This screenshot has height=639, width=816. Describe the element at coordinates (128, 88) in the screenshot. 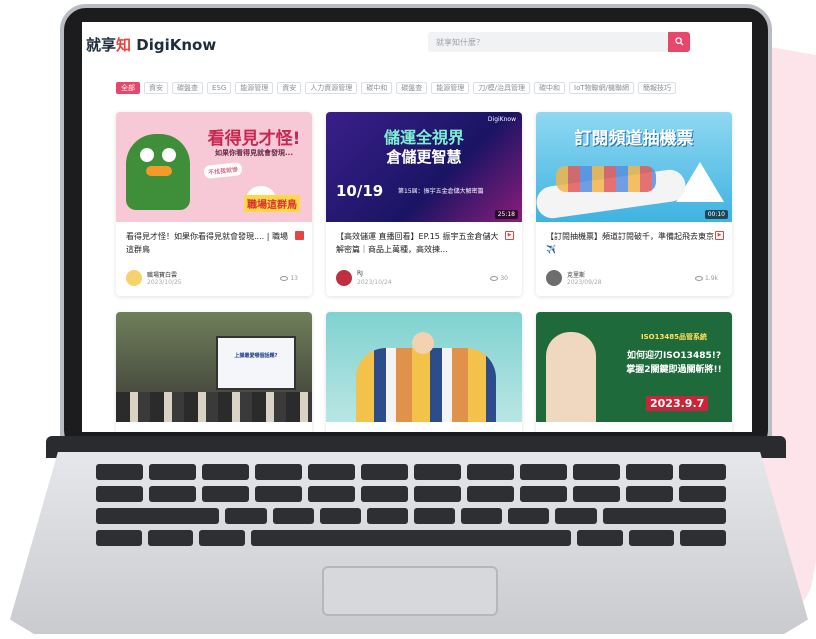

I see `tag-all: 全部` at that location.